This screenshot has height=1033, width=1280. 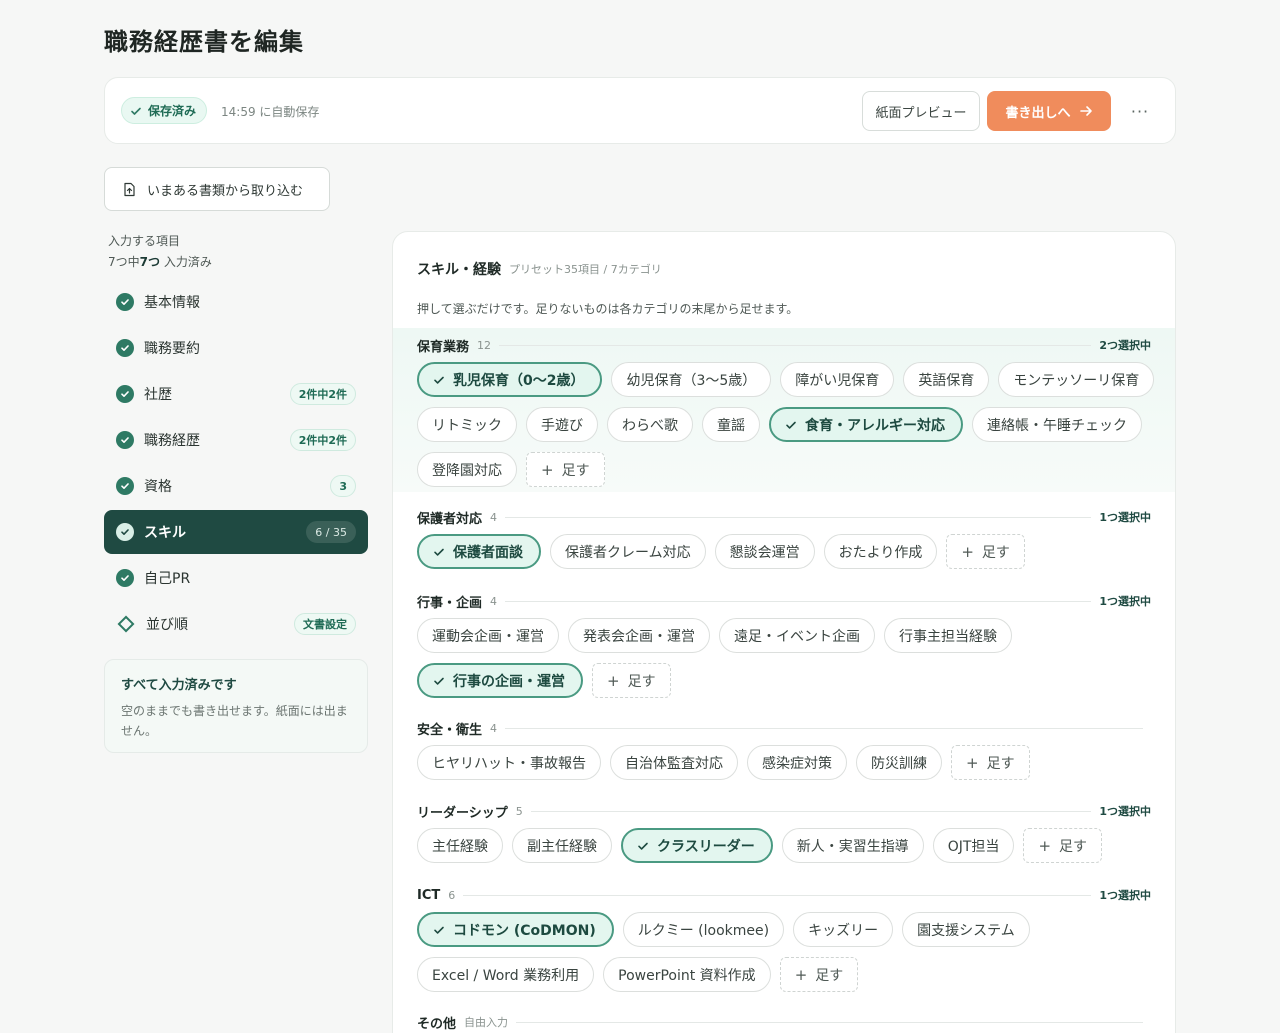 I want to click on category-count: 4, so click(x=494, y=517).